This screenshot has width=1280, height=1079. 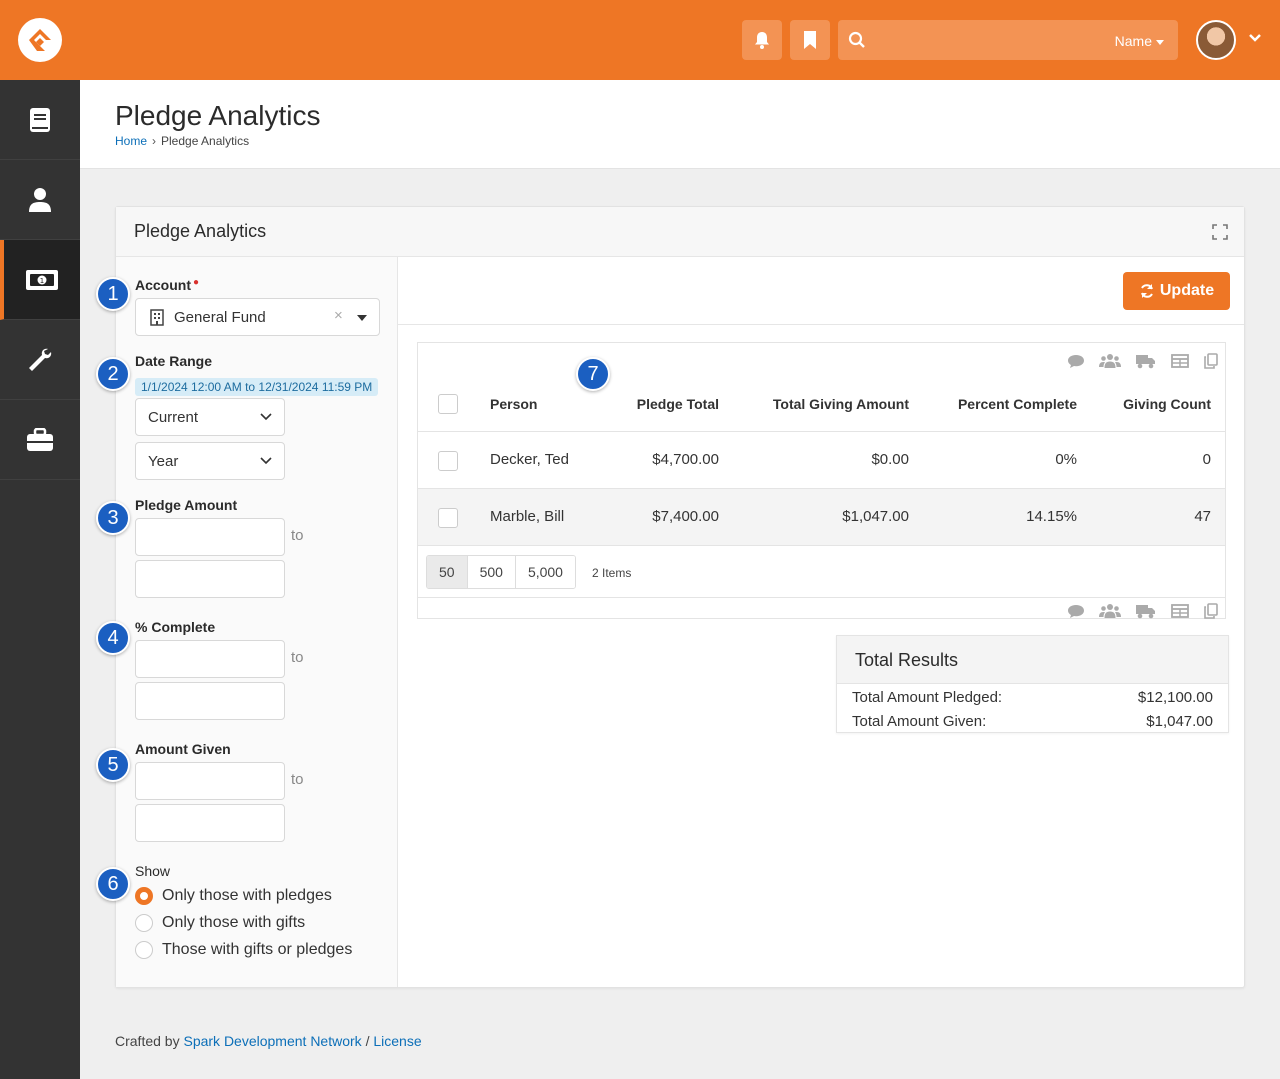 What do you see at coordinates (210, 781) in the screenshot?
I see `amount-given-min-input` at bounding box center [210, 781].